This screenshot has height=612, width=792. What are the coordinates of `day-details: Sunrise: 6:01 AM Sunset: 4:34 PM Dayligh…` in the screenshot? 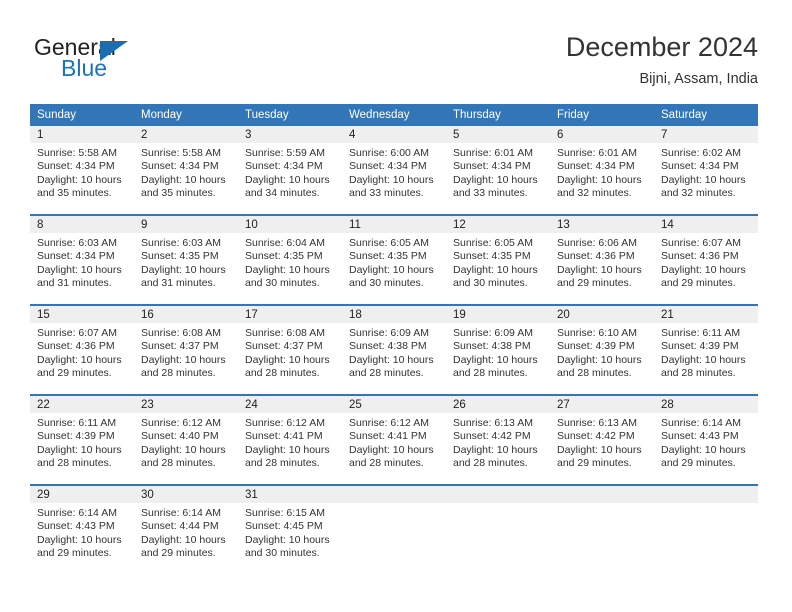 It's located at (602, 172).